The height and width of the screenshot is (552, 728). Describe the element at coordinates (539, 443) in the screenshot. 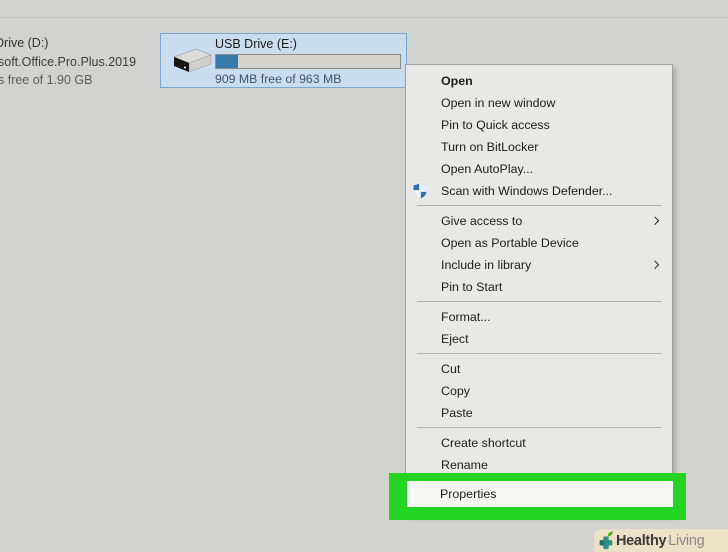

I see `menu-item-create-shortcut: Create shortcut` at that location.